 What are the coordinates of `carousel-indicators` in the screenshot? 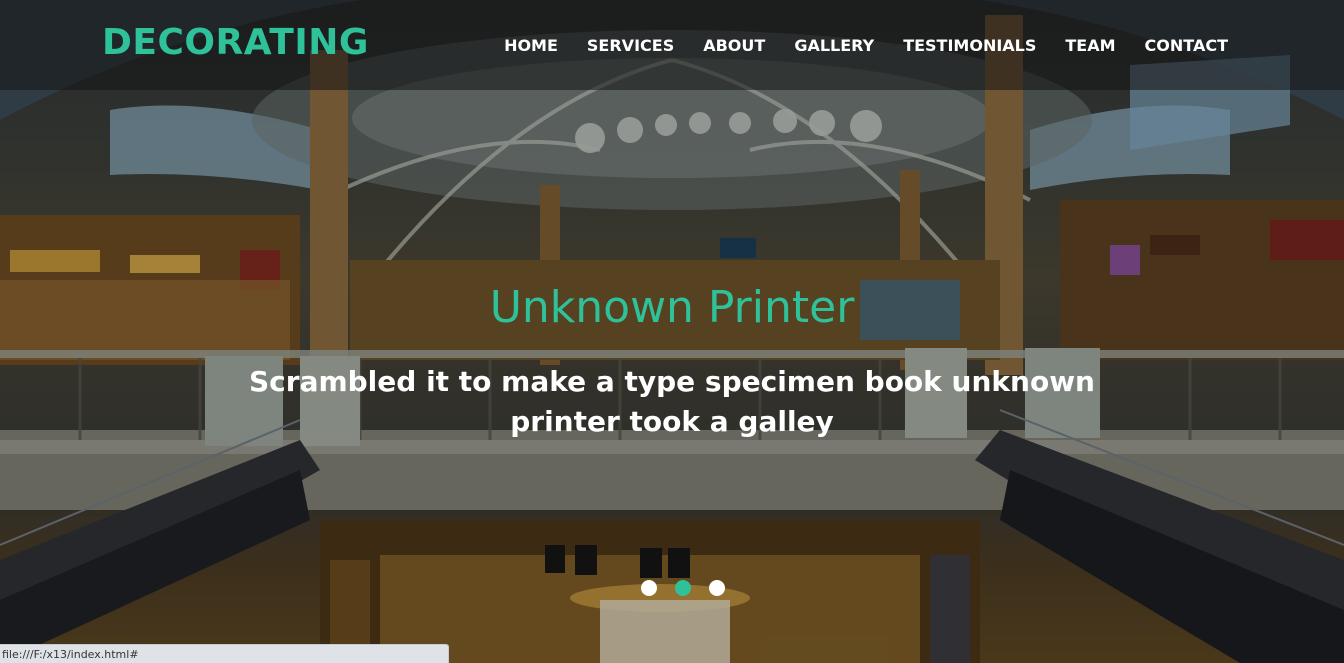 It's located at (683, 588).